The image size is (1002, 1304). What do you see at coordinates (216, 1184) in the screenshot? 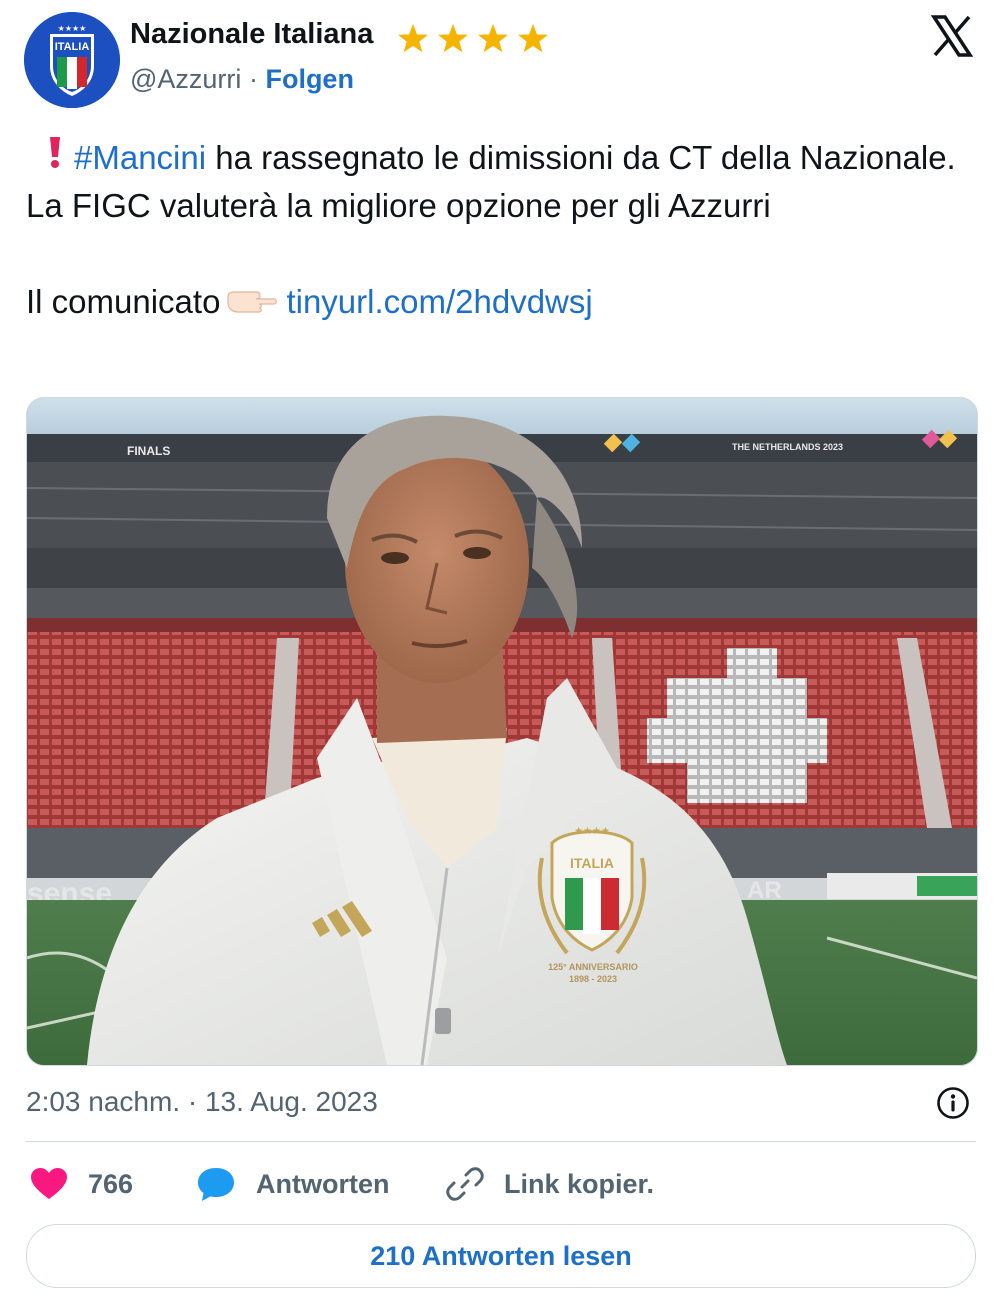
I see `reply-bubble-icon` at bounding box center [216, 1184].